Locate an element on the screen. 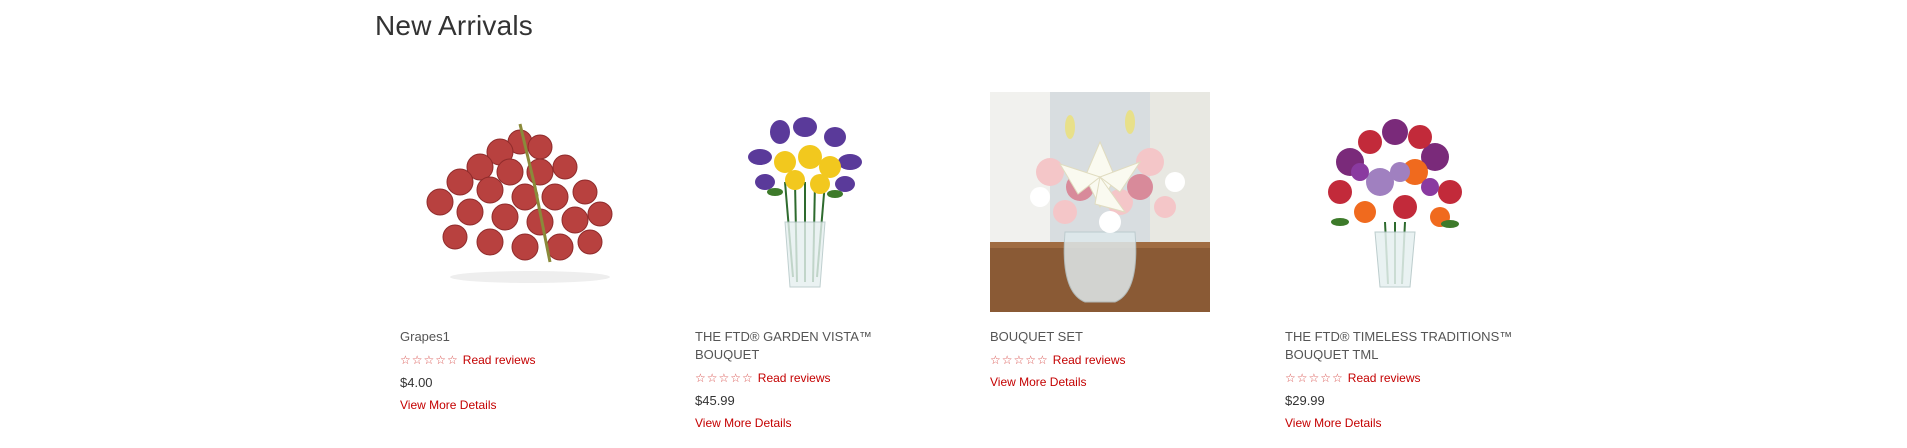 Image resolution: width=1907 pixels, height=448 pixels. iris-bouquet-image is located at coordinates (805, 202).